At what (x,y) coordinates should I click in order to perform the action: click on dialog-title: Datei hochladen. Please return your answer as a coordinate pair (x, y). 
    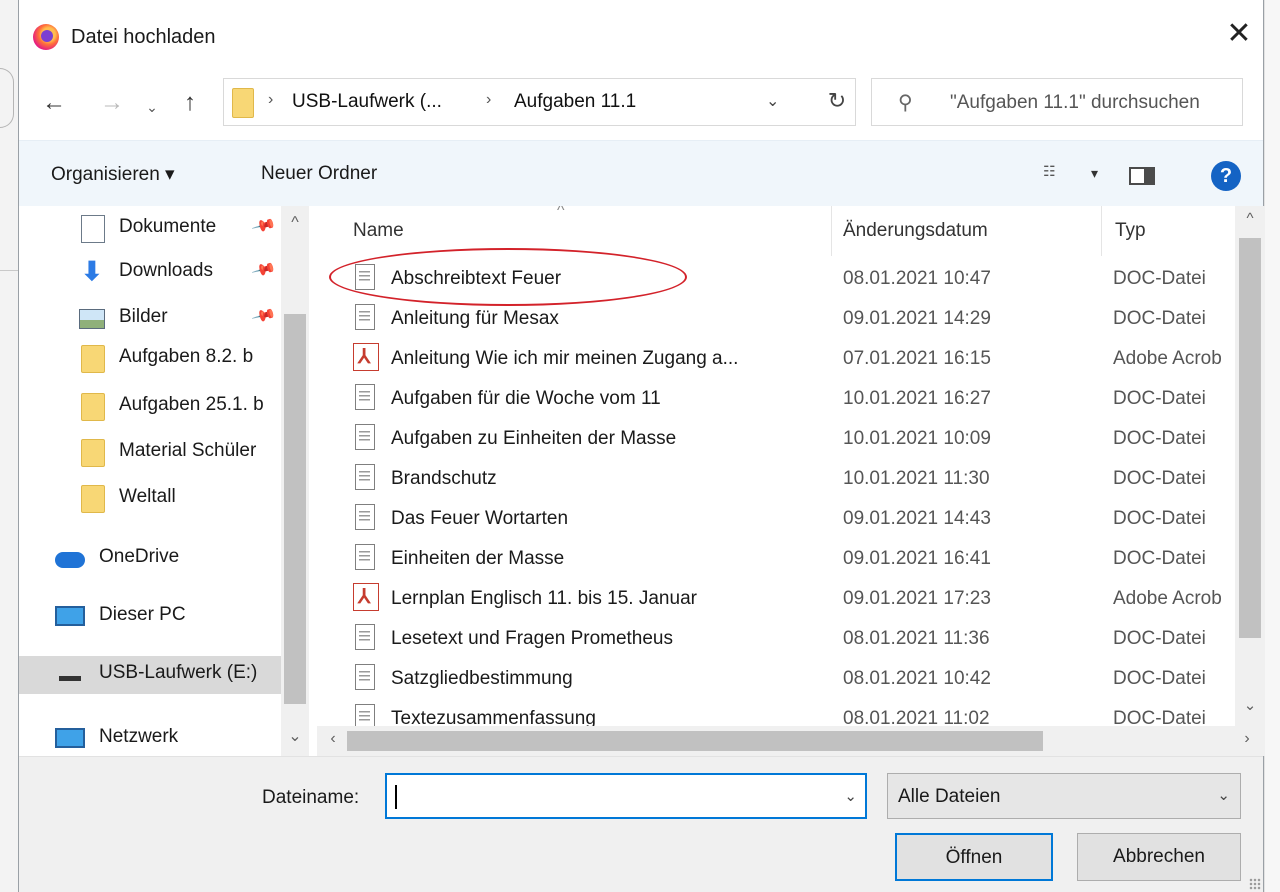
    Looking at the image, I should click on (143, 37).